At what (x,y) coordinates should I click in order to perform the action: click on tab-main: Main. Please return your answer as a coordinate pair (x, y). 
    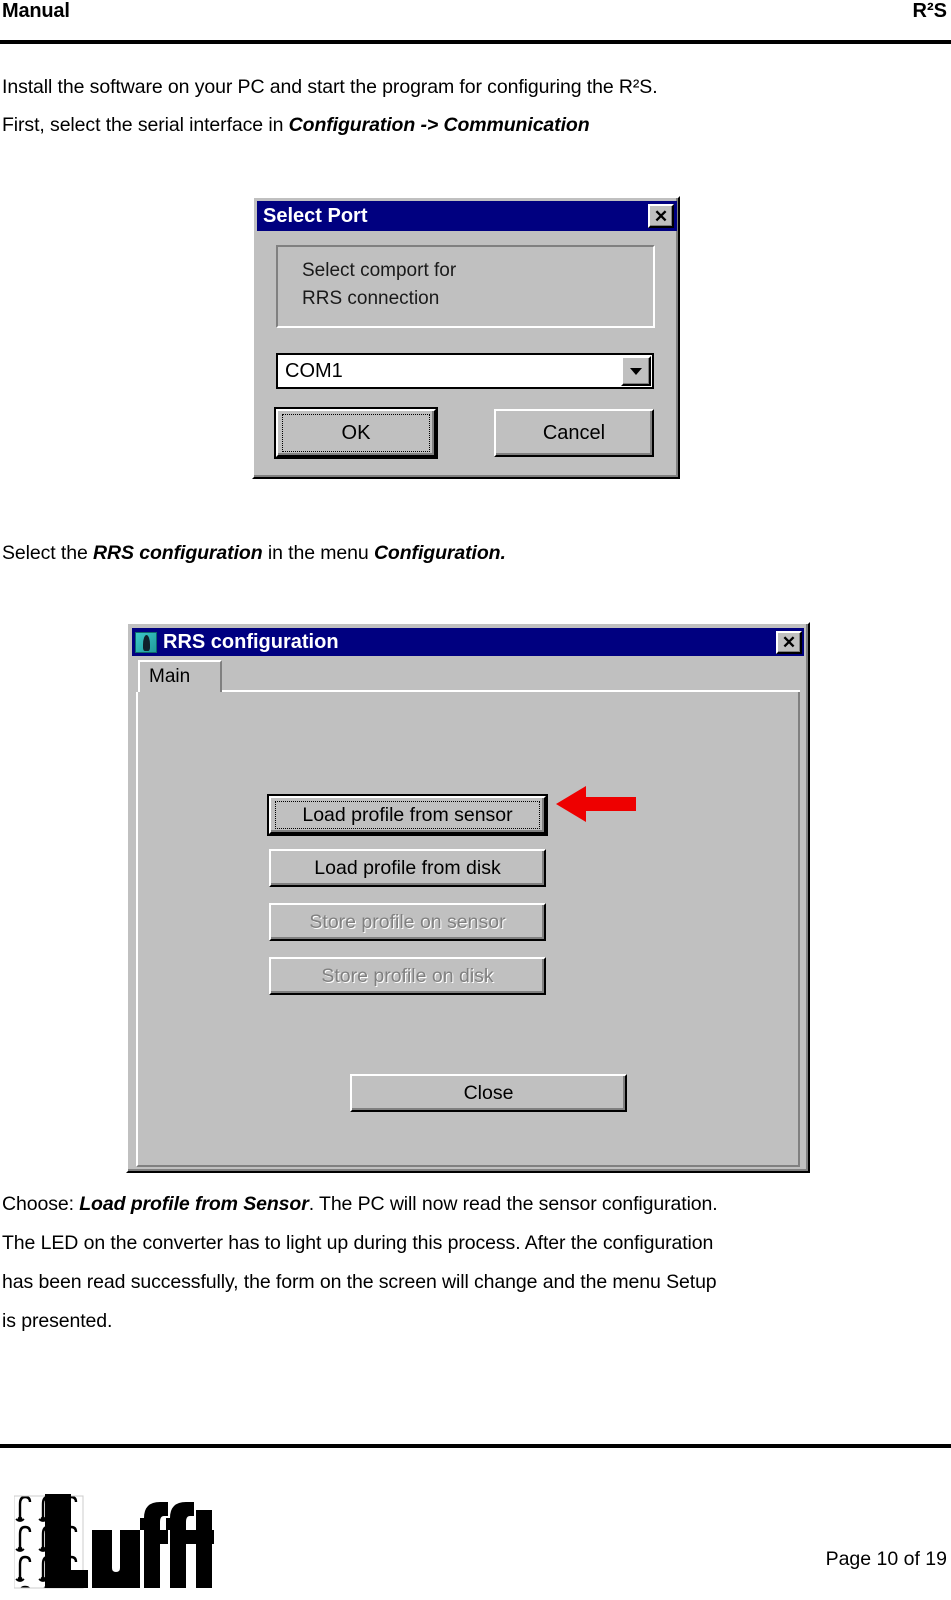
    Looking at the image, I should click on (180, 676).